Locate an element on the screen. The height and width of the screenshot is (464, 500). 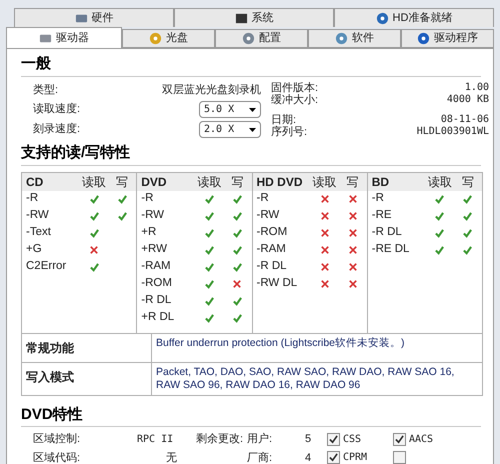
format-label: +RW is located at coordinates (154, 250).